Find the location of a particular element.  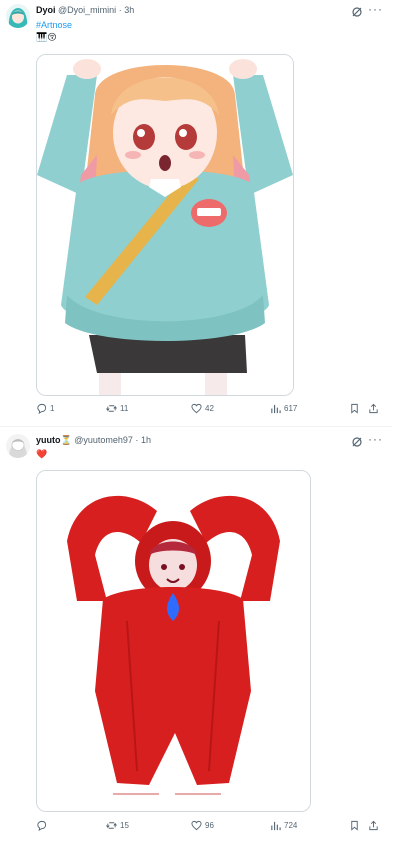

reply-button is located at coordinates (43, 825).